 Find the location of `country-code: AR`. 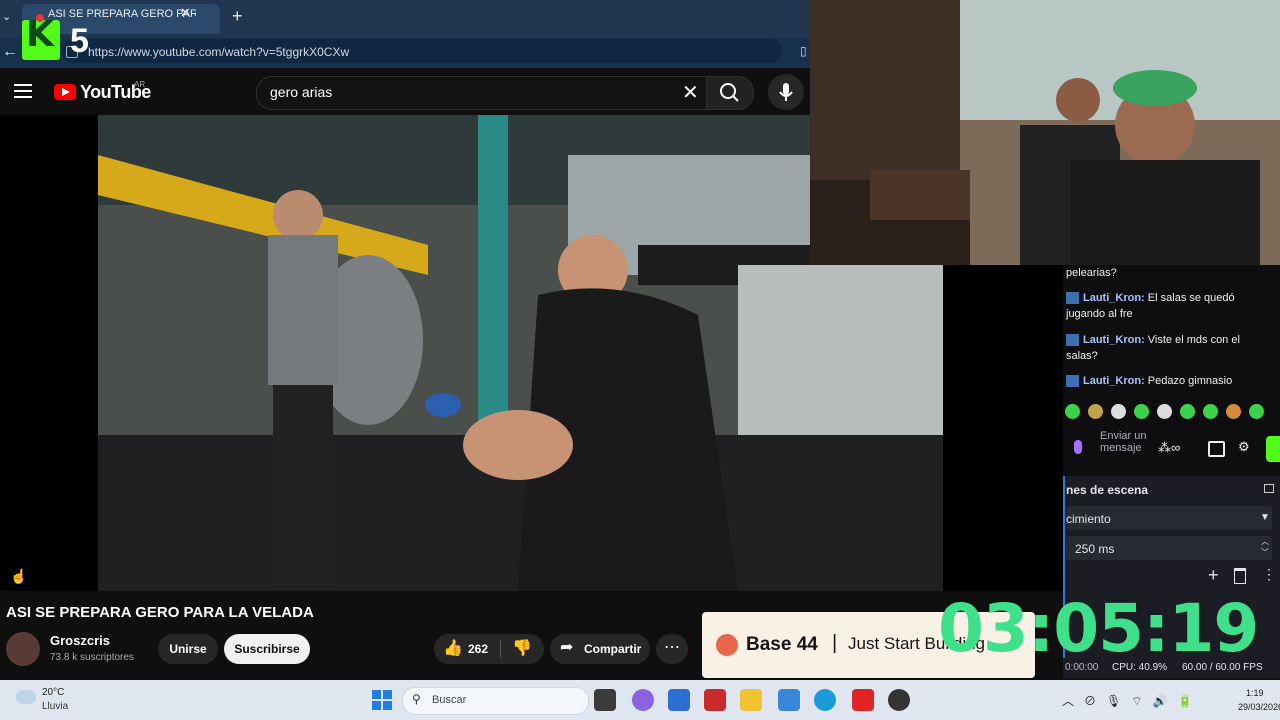

country-code: AR is located at coordinates (140, 84).